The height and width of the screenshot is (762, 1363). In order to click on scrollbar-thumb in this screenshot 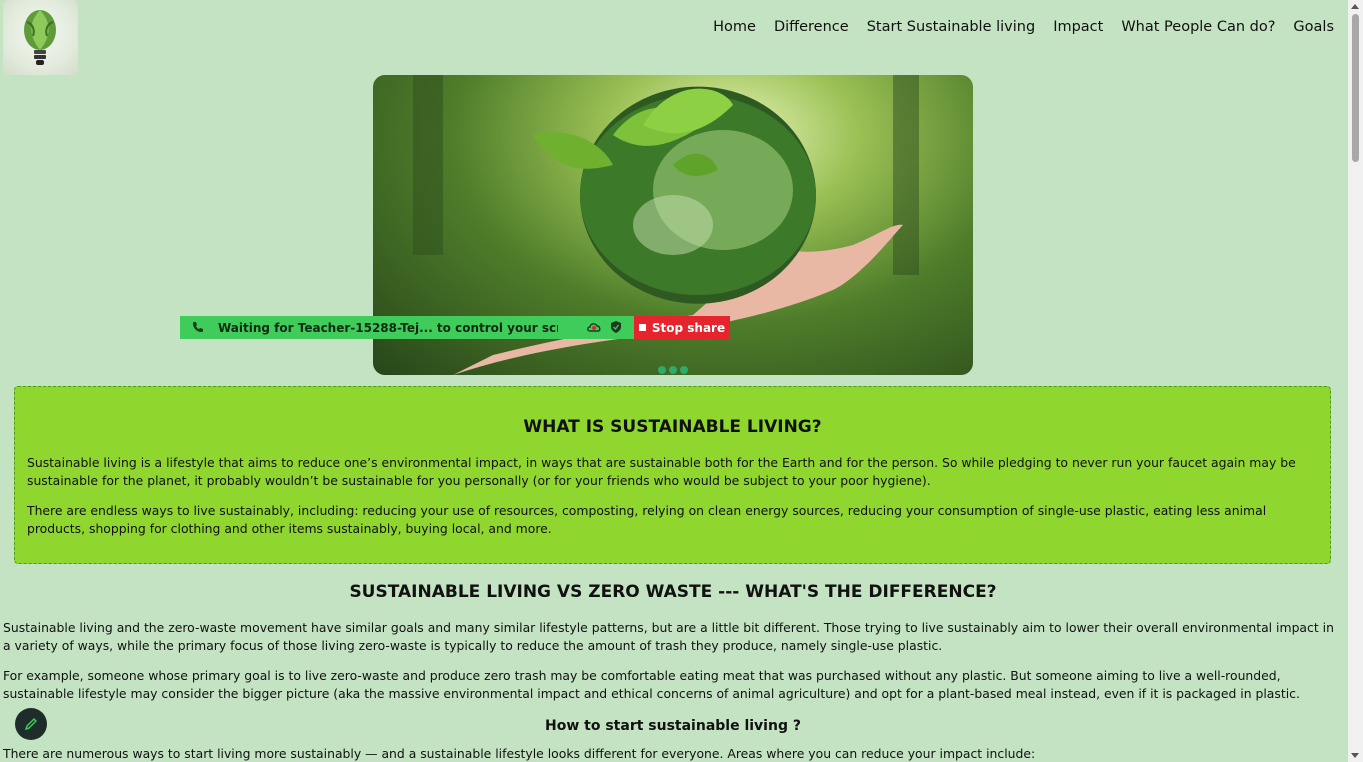, I will do `click(1355, 88)`.